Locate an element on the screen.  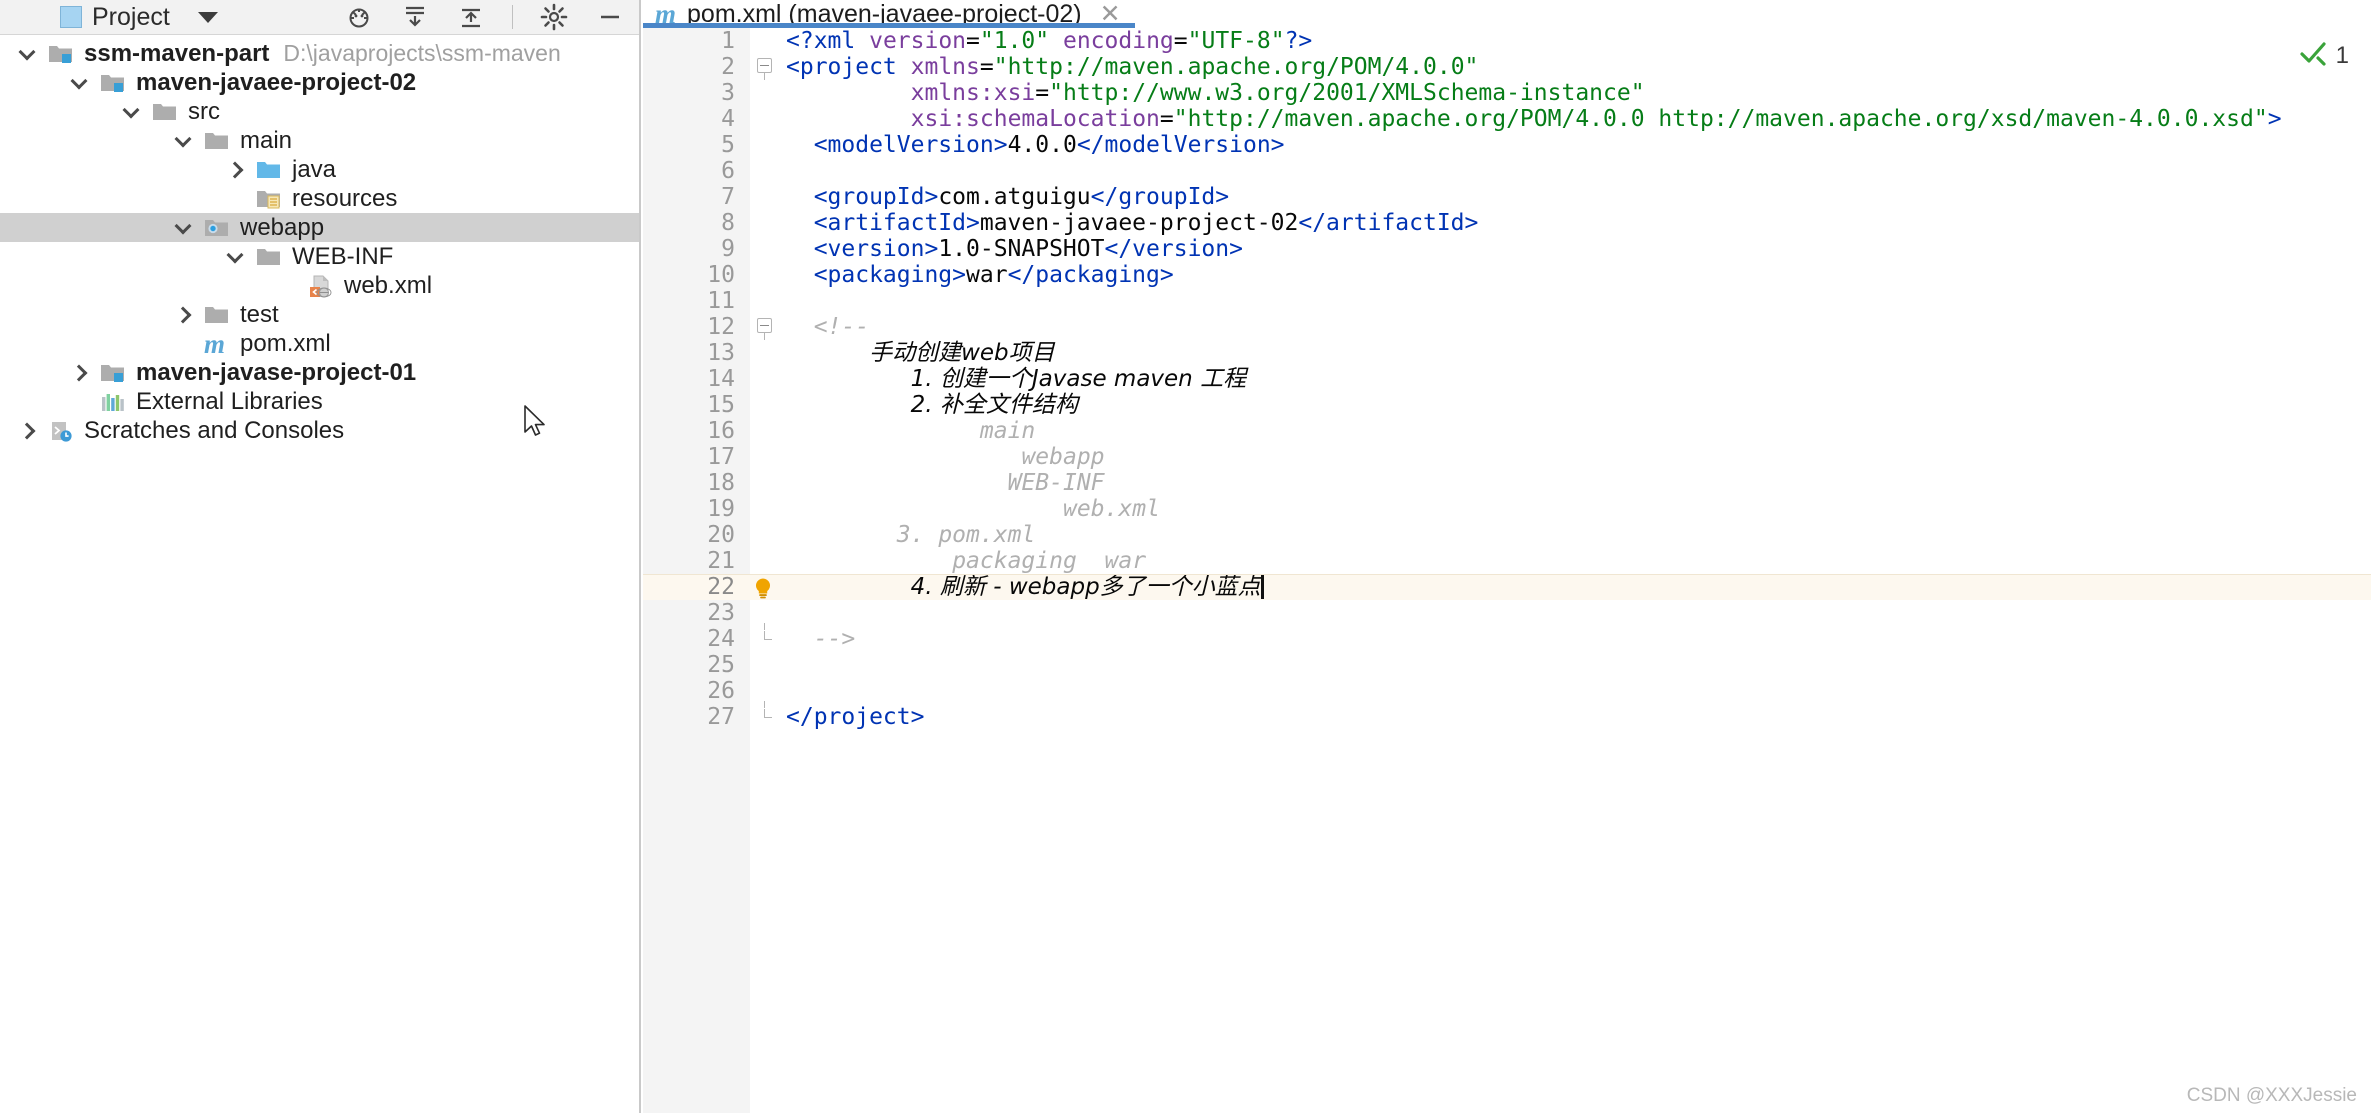
code-line: 21 packaging war is located at coordinates (1507, 561).